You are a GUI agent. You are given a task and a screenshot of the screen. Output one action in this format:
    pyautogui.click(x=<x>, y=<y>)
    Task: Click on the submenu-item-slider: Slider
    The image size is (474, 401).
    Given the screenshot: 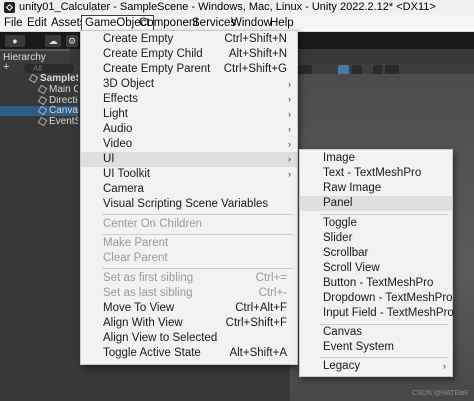 What is the action you would take?
    pyautogui.click(x=376, y=238)
    